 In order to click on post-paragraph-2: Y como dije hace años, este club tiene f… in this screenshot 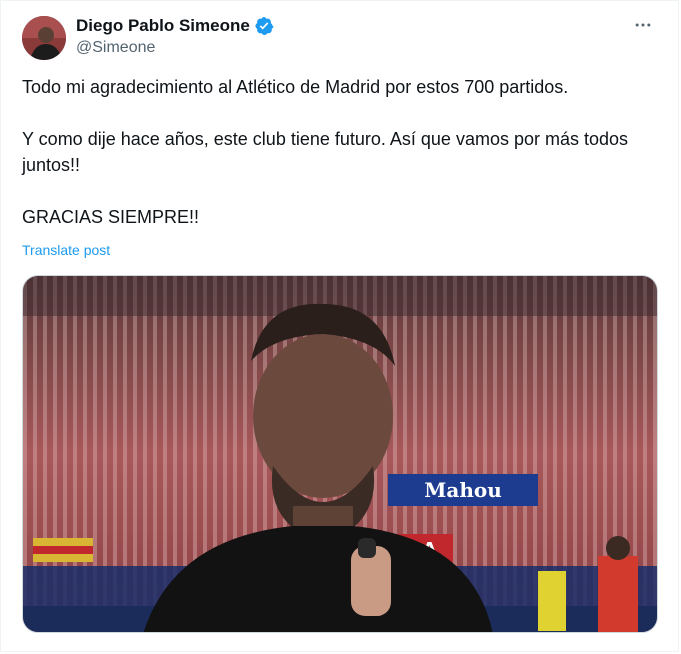, I will do `click(325, 152)`.